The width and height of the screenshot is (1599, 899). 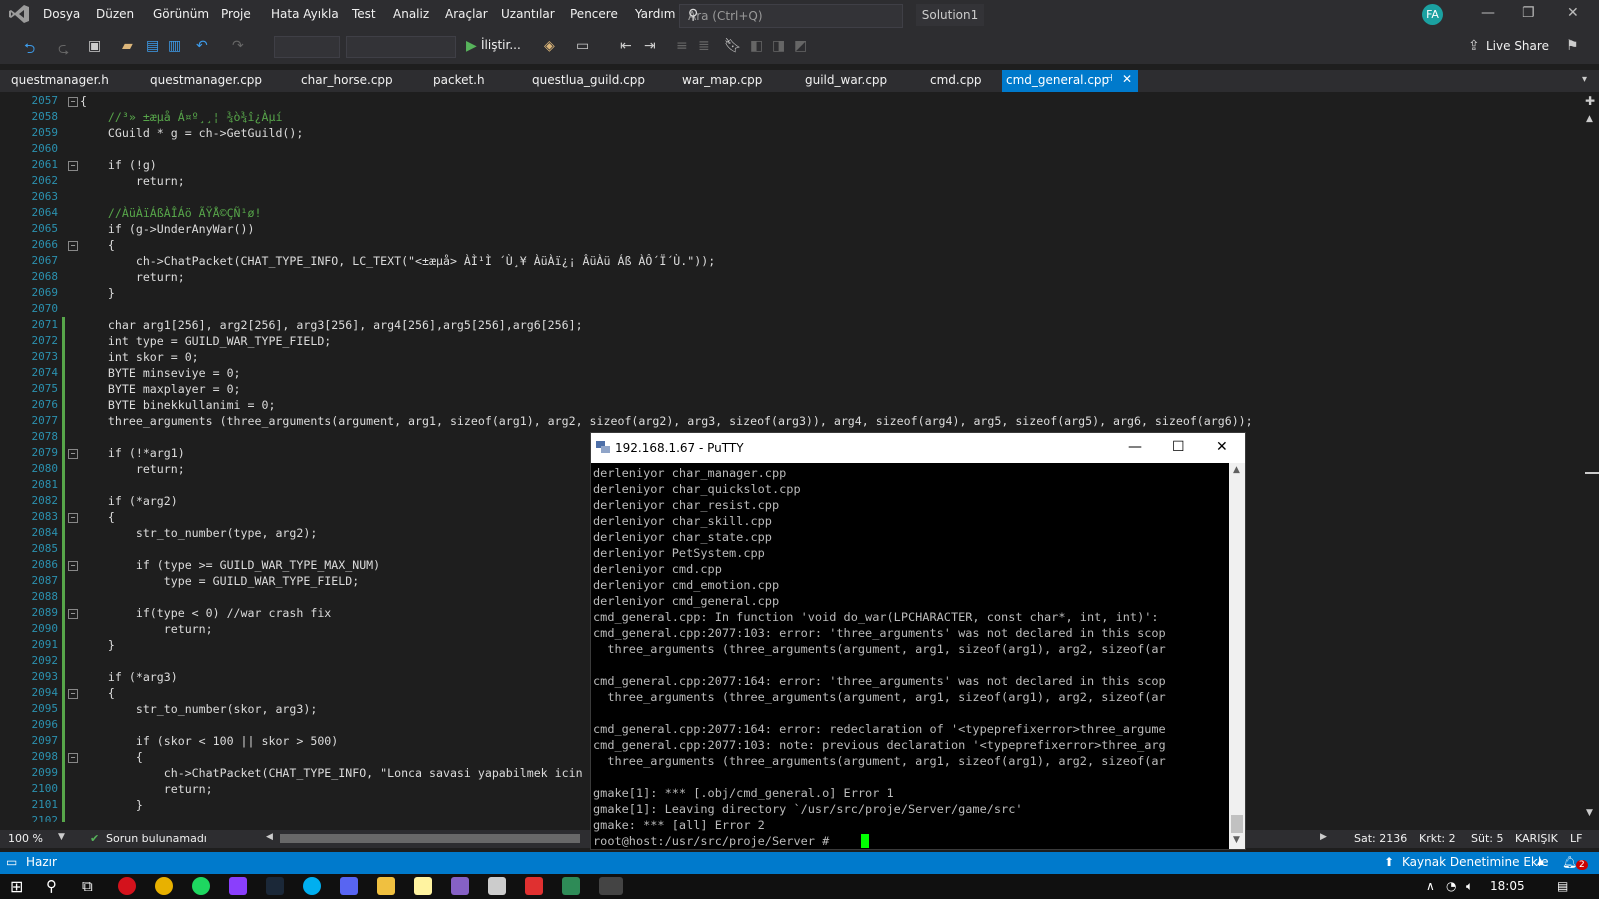 I want to click on menu-item: Düzen, so click(x=115, y=14).